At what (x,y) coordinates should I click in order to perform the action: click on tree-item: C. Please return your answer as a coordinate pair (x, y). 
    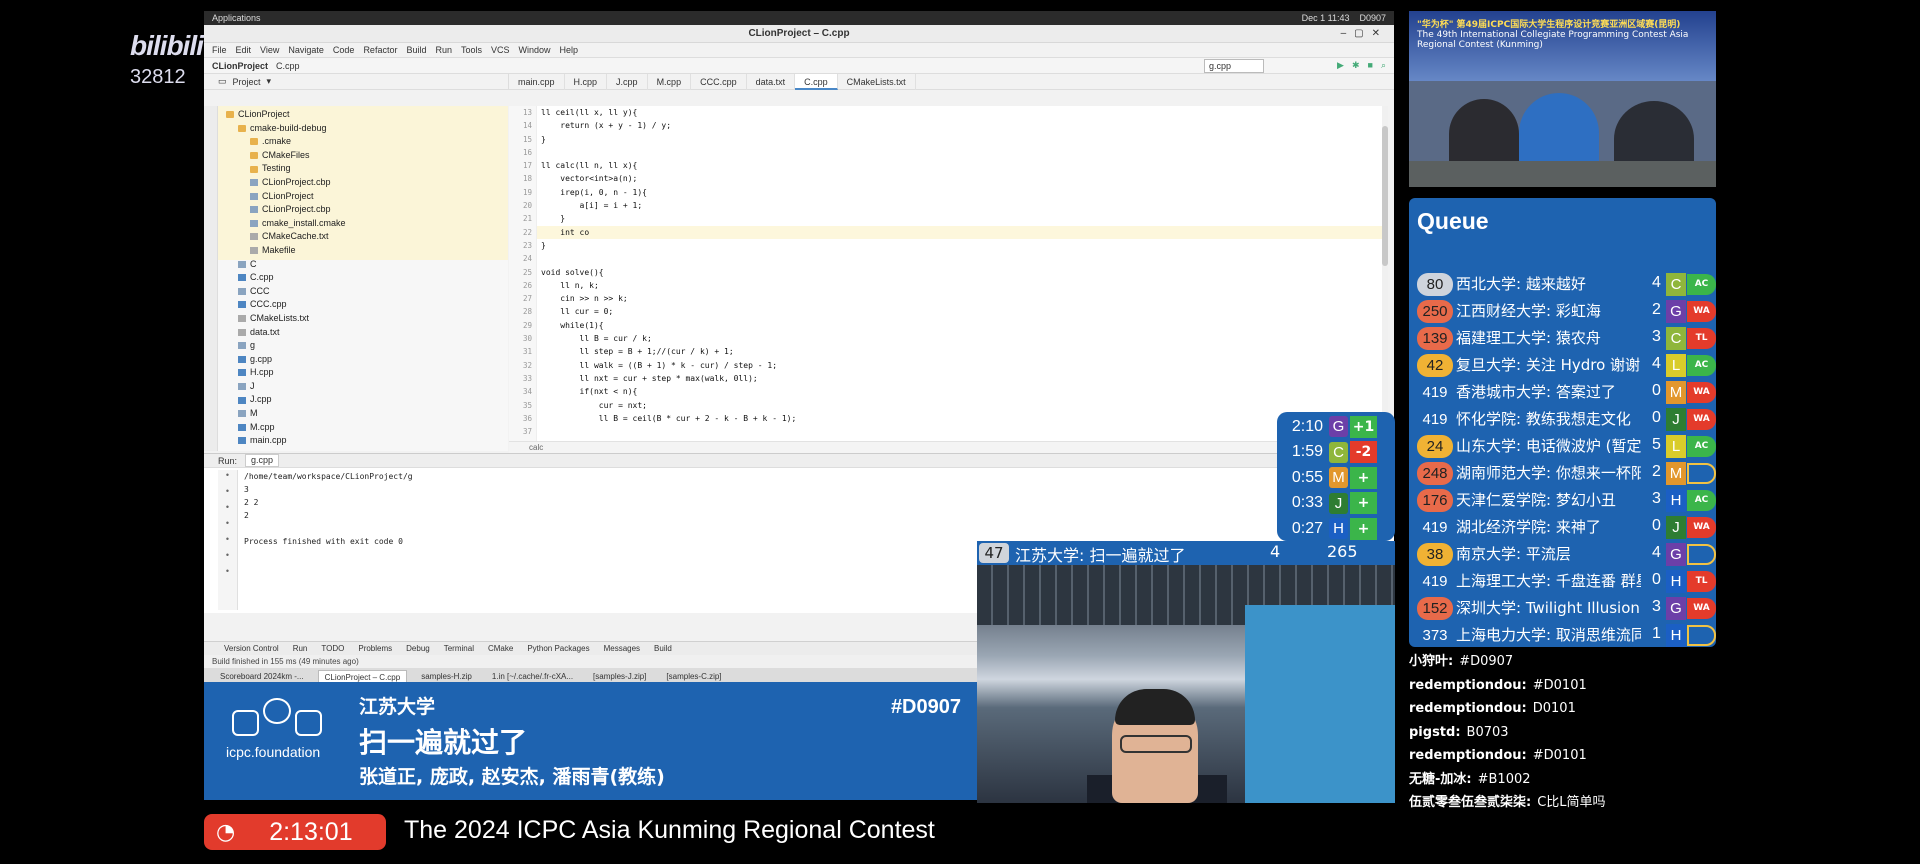
    Looking at the image, I should click on (363, 265).